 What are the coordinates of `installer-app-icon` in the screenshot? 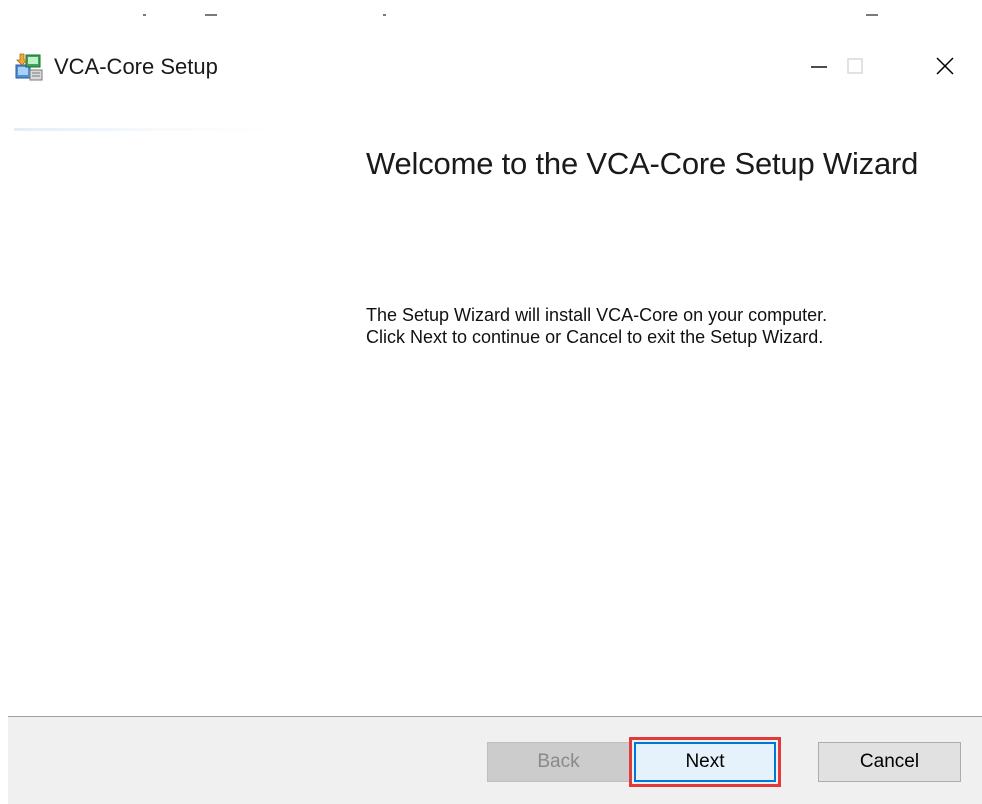 It's located at (29, 67).